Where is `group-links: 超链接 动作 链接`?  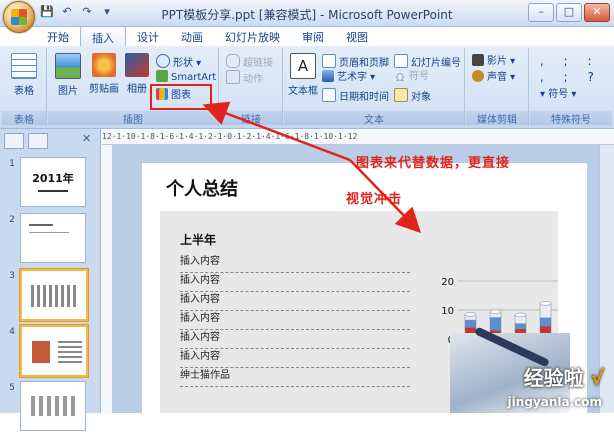
group-links: 超链接 动作 链接 is located at coordinates (251, 87).